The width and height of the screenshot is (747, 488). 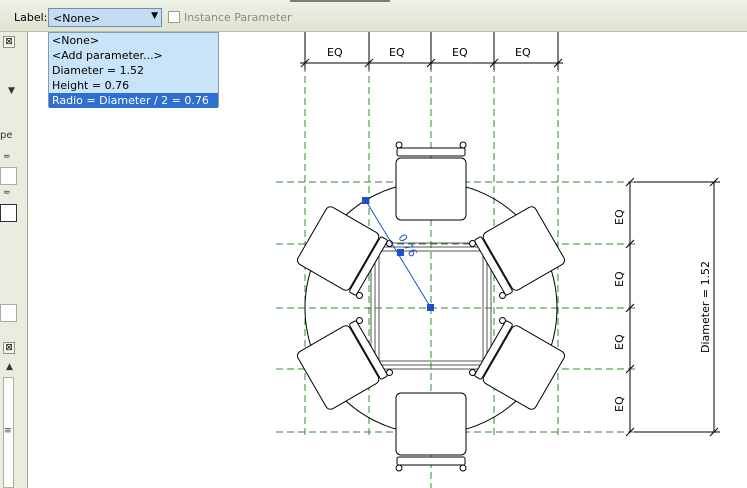 I want to click on chair-bottom, so click(x=431, y=432).